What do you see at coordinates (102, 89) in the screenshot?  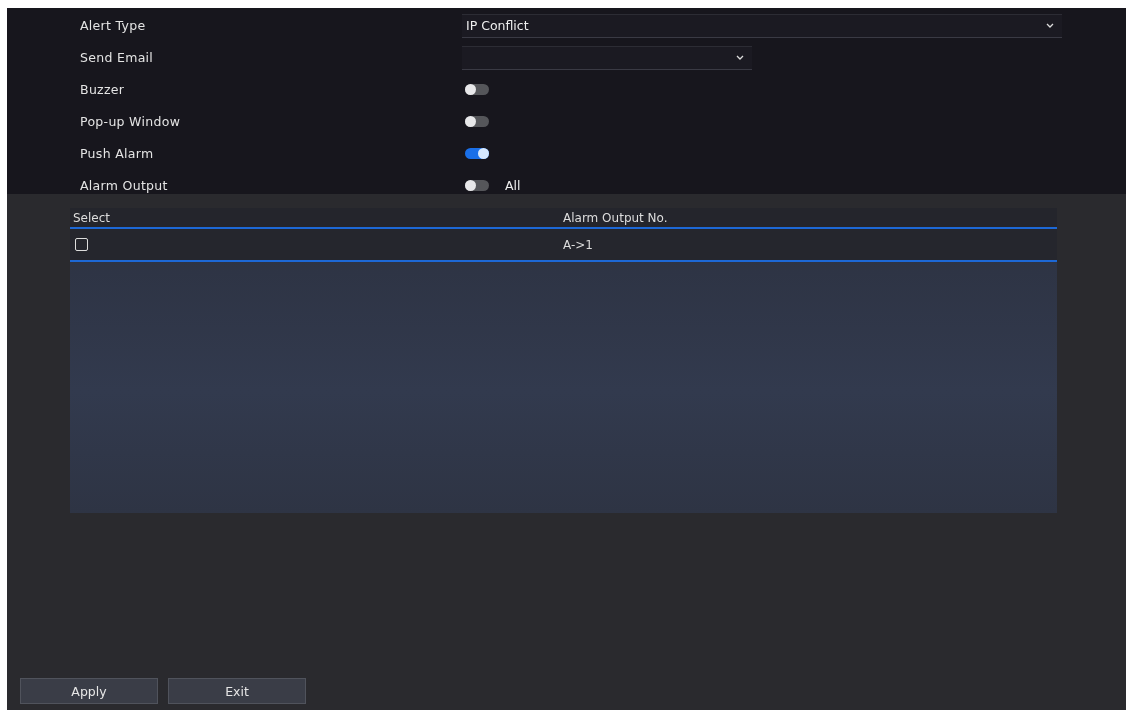 I see `field-label: Buzzer` at bounding box center [102, 89].